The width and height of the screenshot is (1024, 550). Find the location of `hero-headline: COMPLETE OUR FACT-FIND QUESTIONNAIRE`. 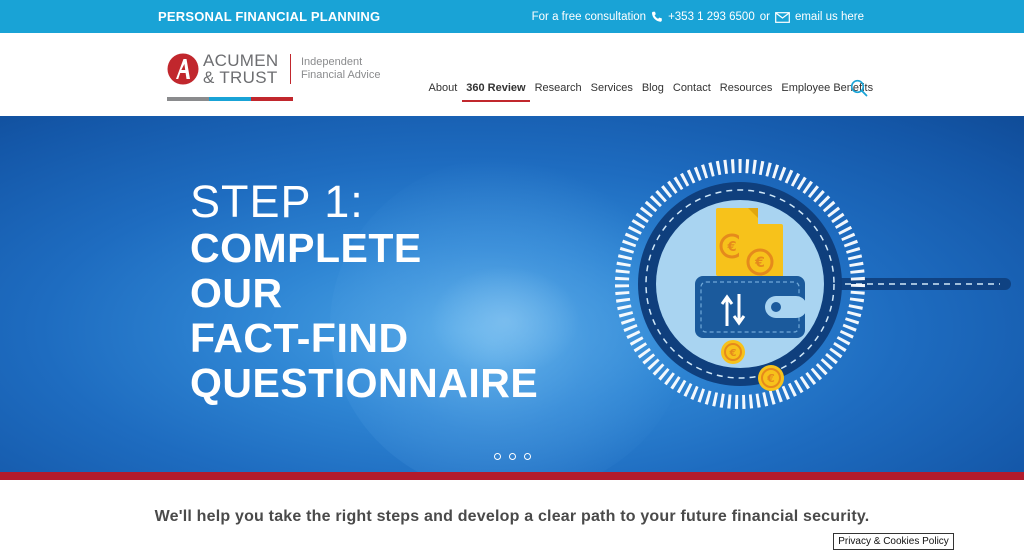

hero-headline: COMPLETE OUR FACT-FIND QUESTIONNAIRE is located at coordinates (364, 316).